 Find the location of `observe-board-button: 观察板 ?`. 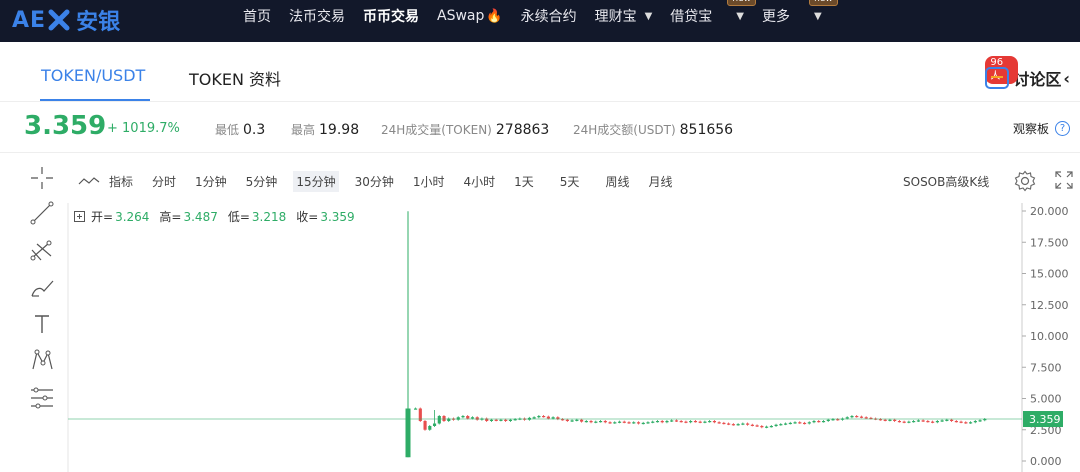

observe-board-button: 观察板 ? is located at coordinates (1041, 128).